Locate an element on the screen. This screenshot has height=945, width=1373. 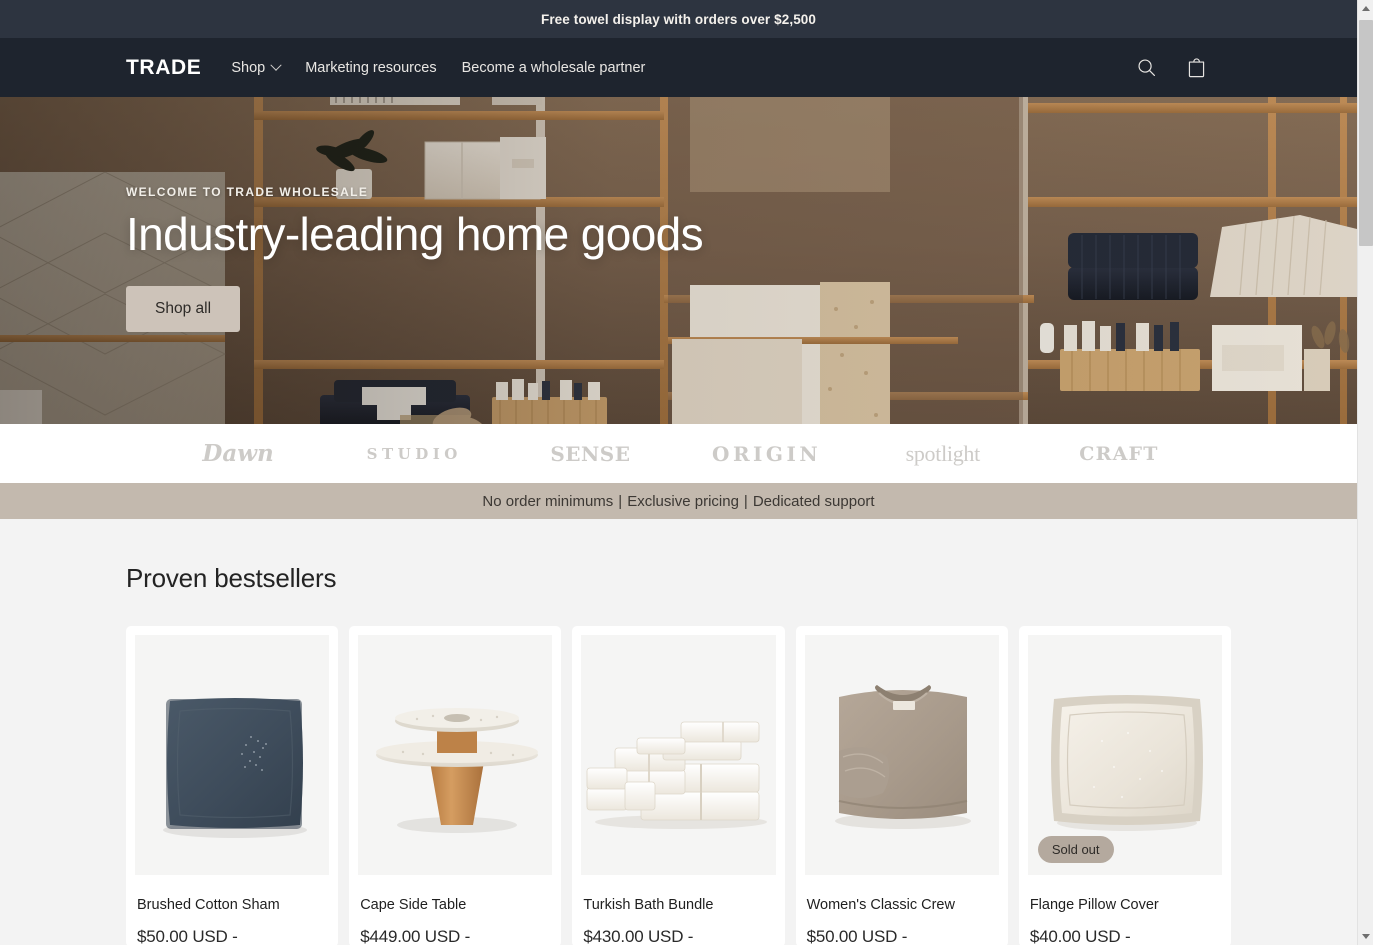
product-card: Turkish Bath Bundle $430.00 USD - is located at coordinates (678, 785).